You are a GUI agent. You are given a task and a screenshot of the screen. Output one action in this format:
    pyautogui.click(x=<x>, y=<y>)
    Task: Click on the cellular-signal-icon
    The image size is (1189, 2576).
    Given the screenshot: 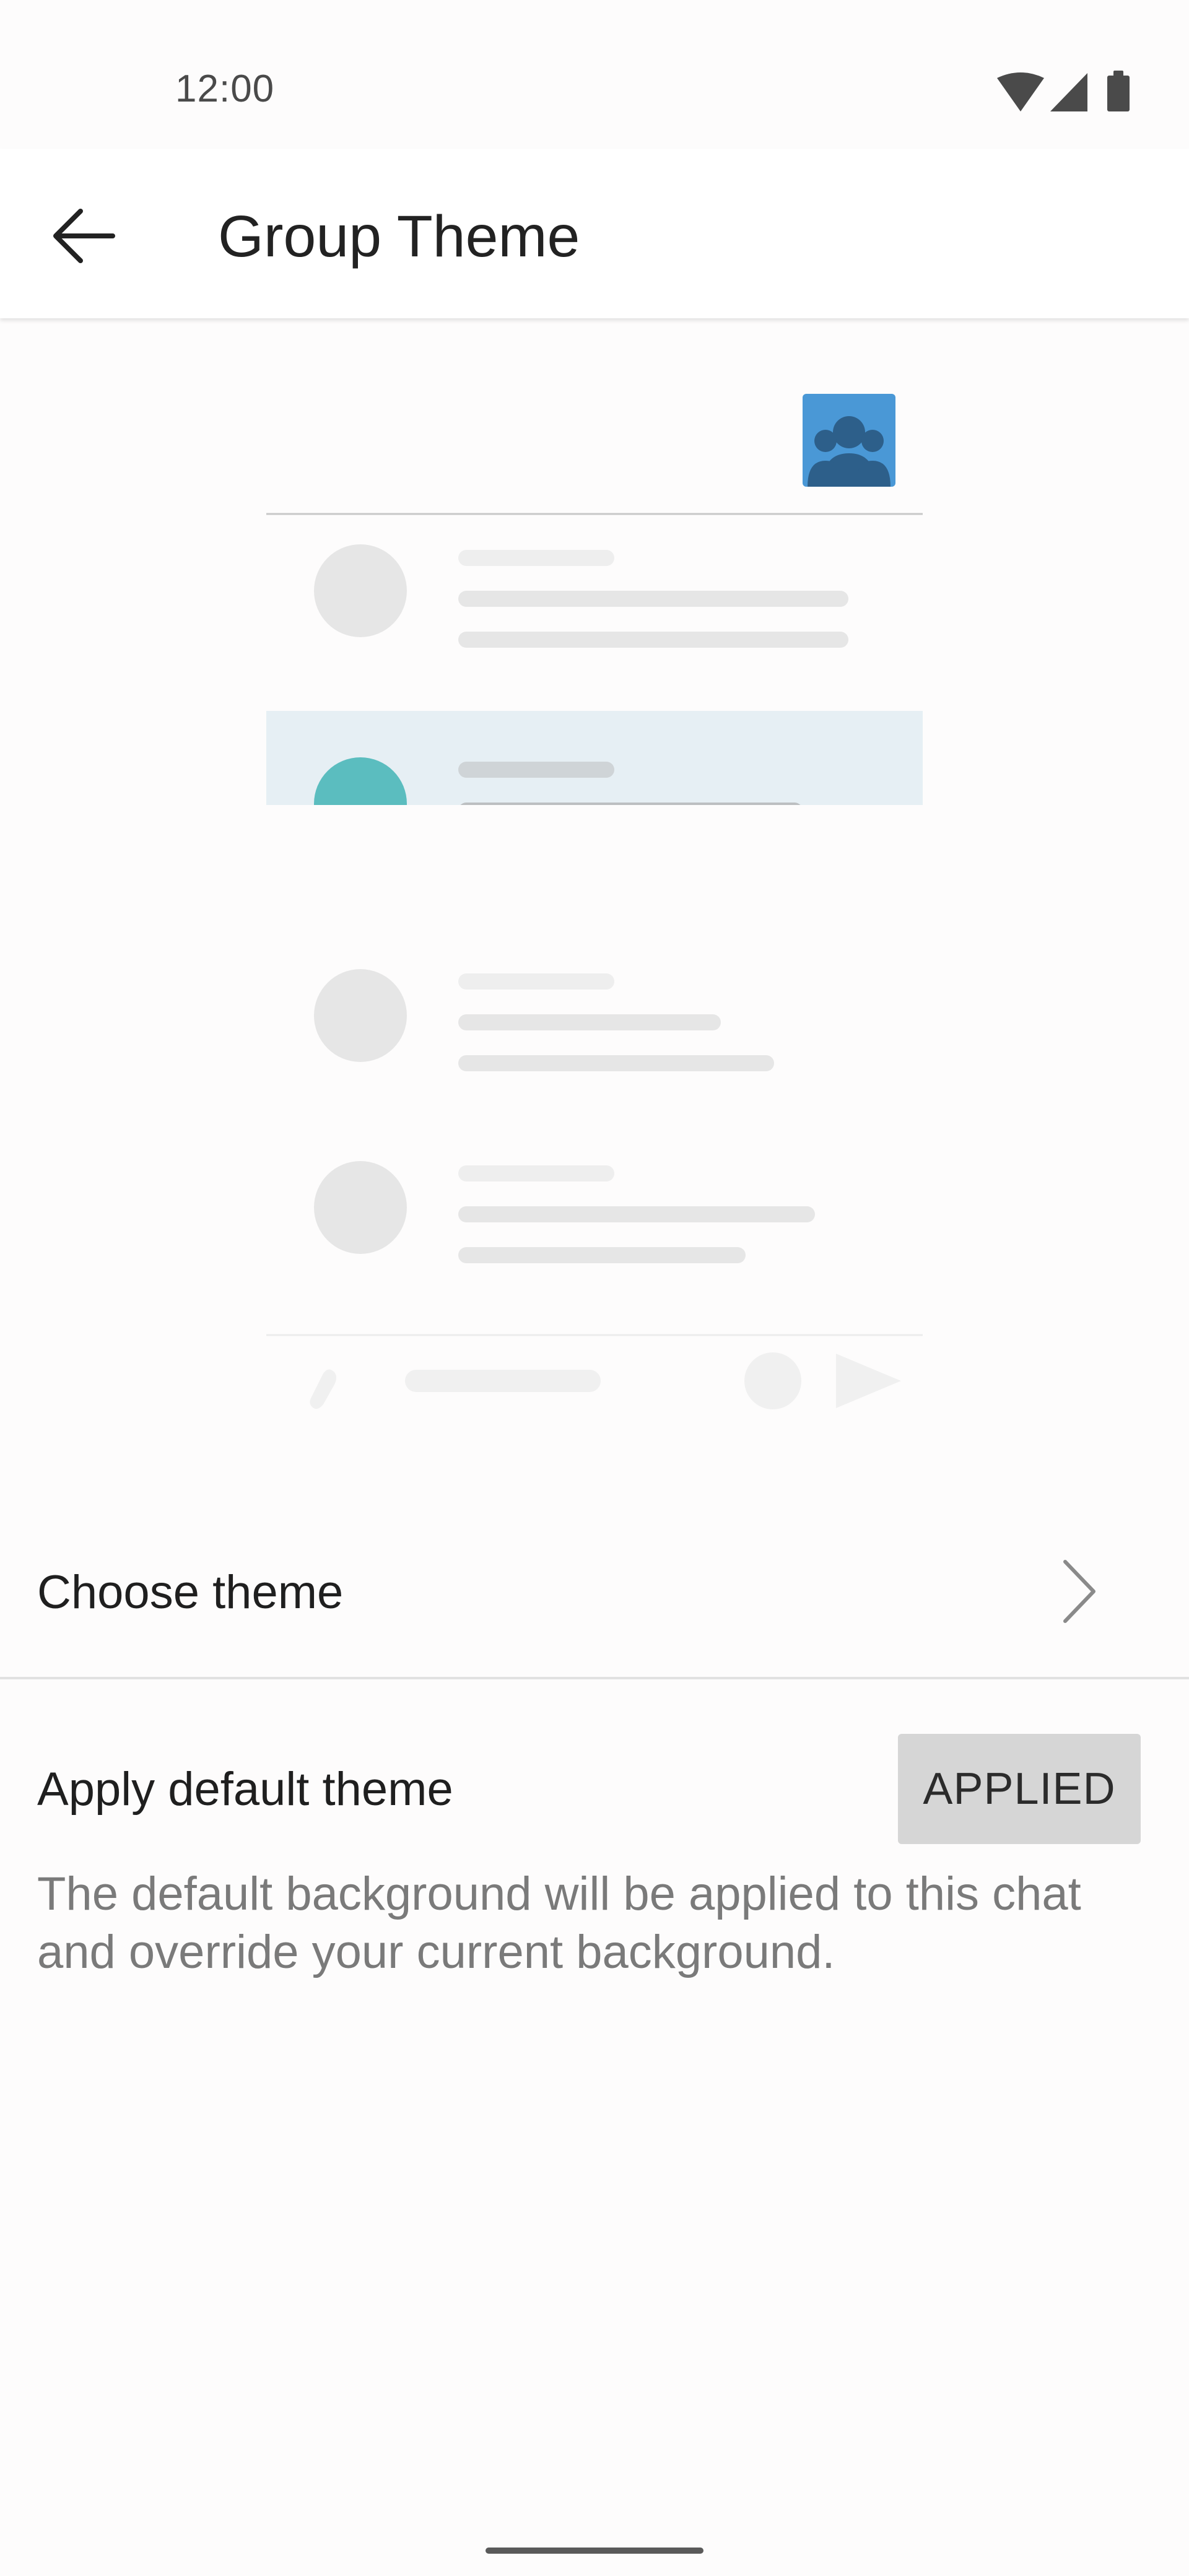 What is the action you would take?
    pyautogui.click(x=1068, y=92)
    